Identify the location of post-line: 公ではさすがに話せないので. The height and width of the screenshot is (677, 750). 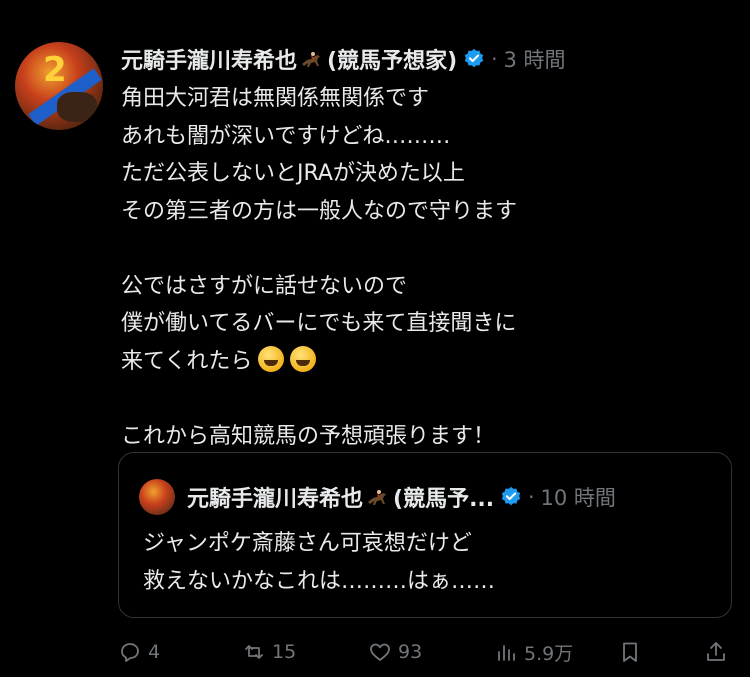
(264, 286).